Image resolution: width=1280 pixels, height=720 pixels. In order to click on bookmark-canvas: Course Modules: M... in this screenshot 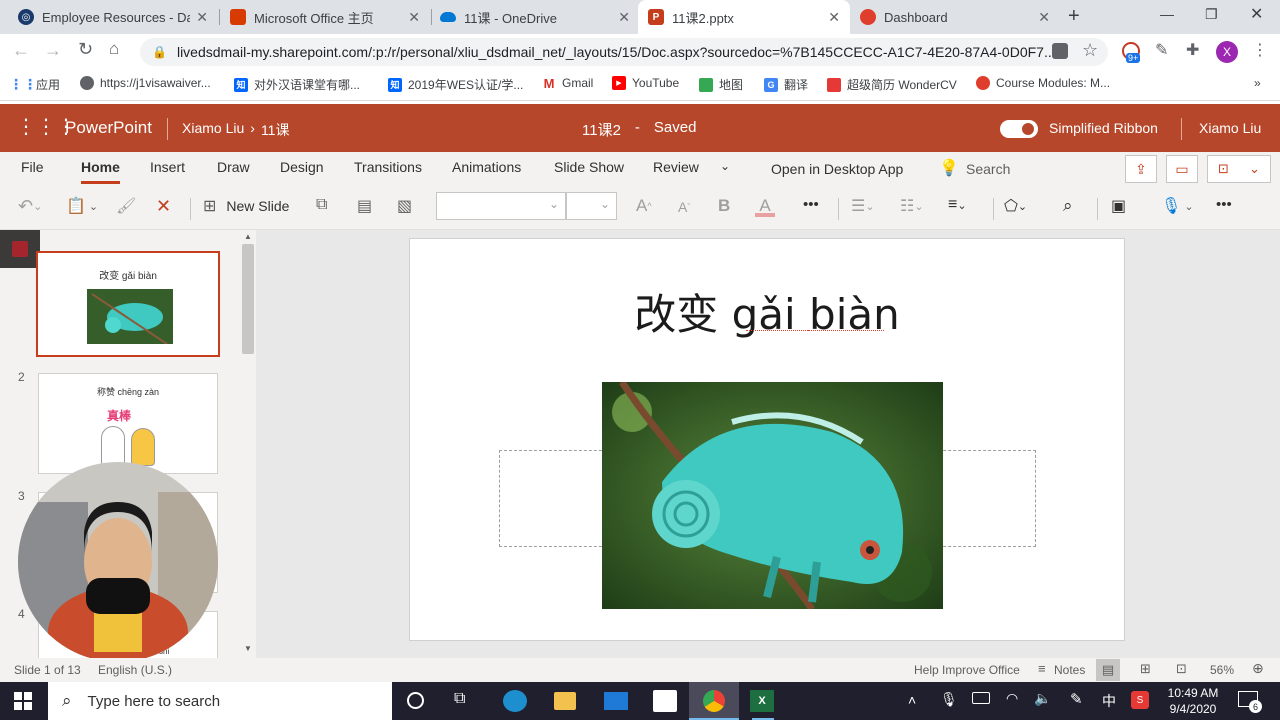, I will do `click(1043, 83)`.